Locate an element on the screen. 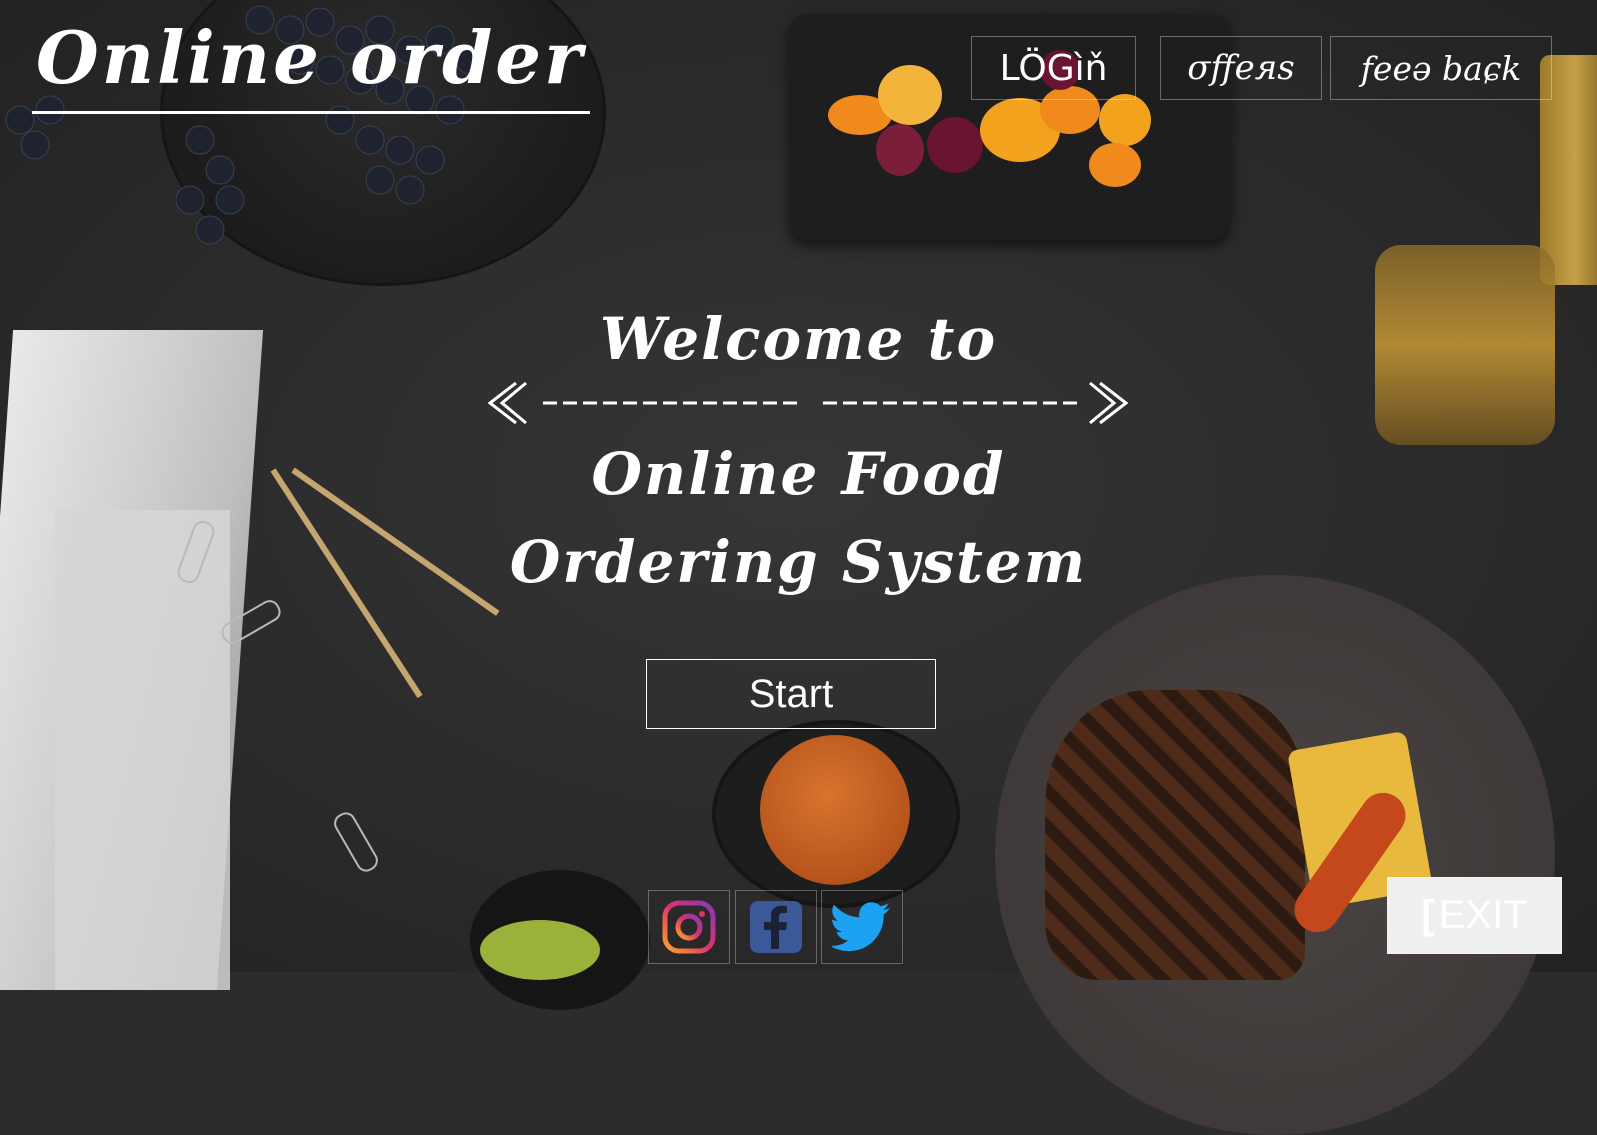  instagram-icon is located at coordinates (689, 927).